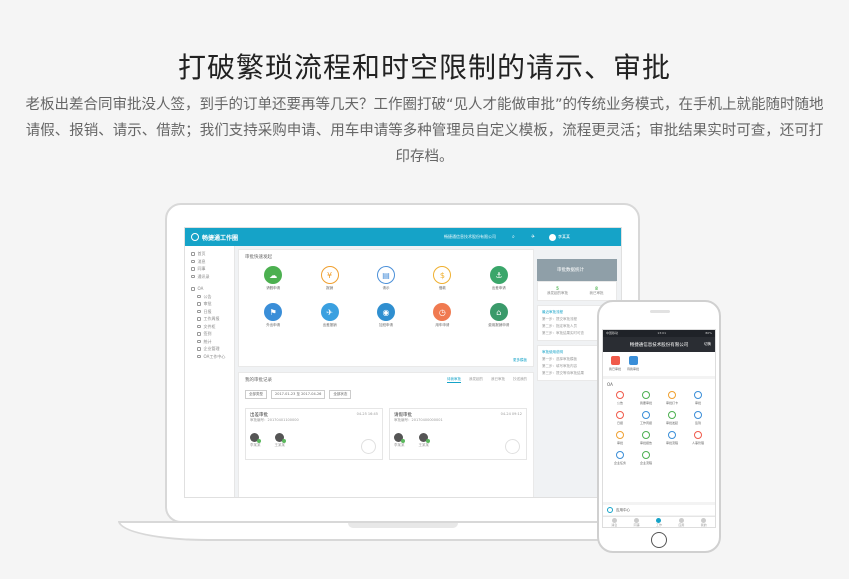 Image resolution: width=849 pixels, height=579 pixels. I want to click on oa-item: 签到, so click(698, 418).